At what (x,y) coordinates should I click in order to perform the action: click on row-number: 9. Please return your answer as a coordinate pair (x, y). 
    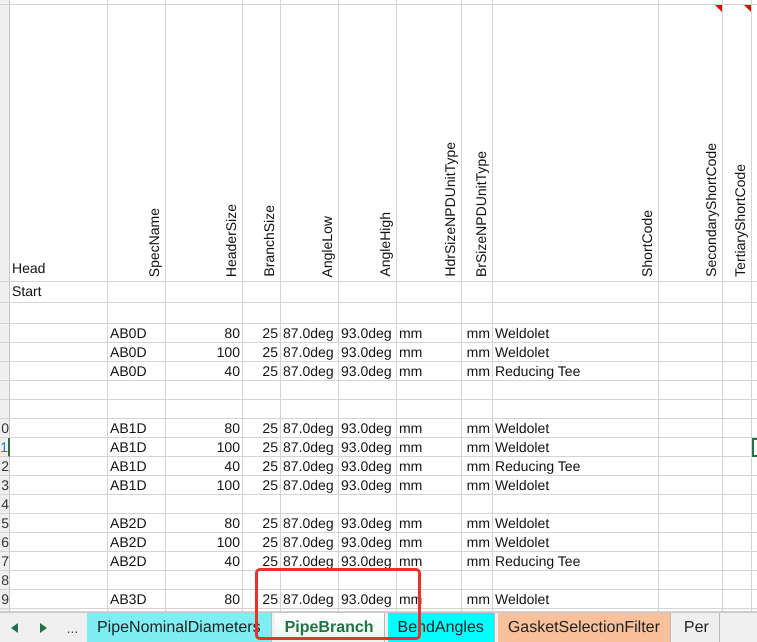
    Looking at the image, I should click on (5, 599).